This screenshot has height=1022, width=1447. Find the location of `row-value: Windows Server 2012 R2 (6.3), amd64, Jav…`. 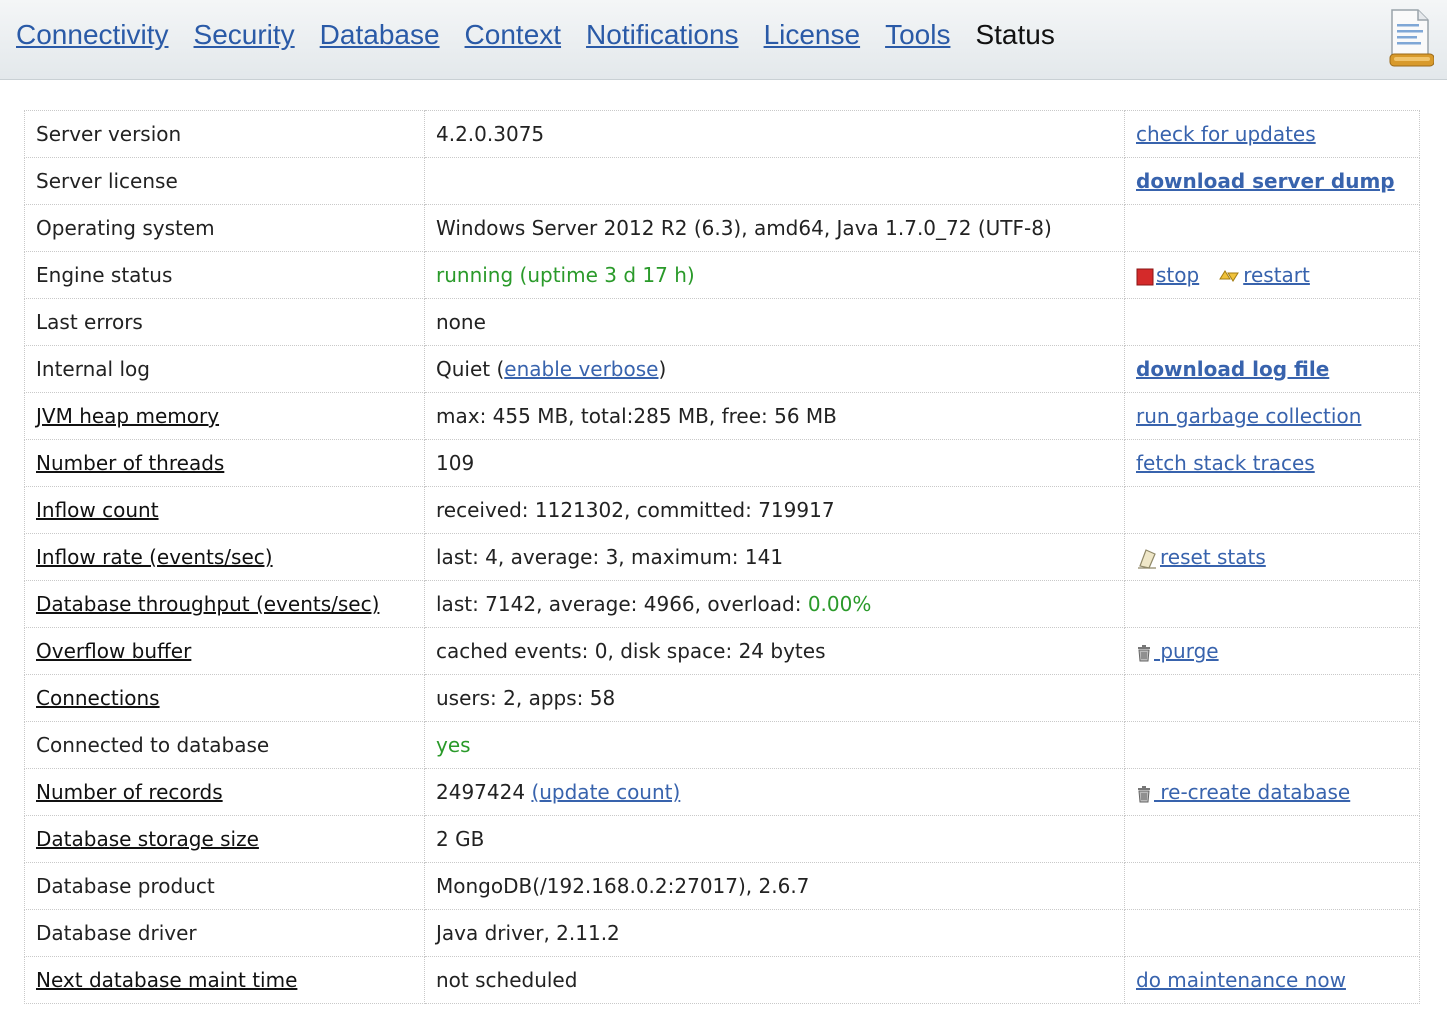

row-value: Windows Server 2012 R2 (6.3), amd64, Jav… is located at coordinates (774, 228).